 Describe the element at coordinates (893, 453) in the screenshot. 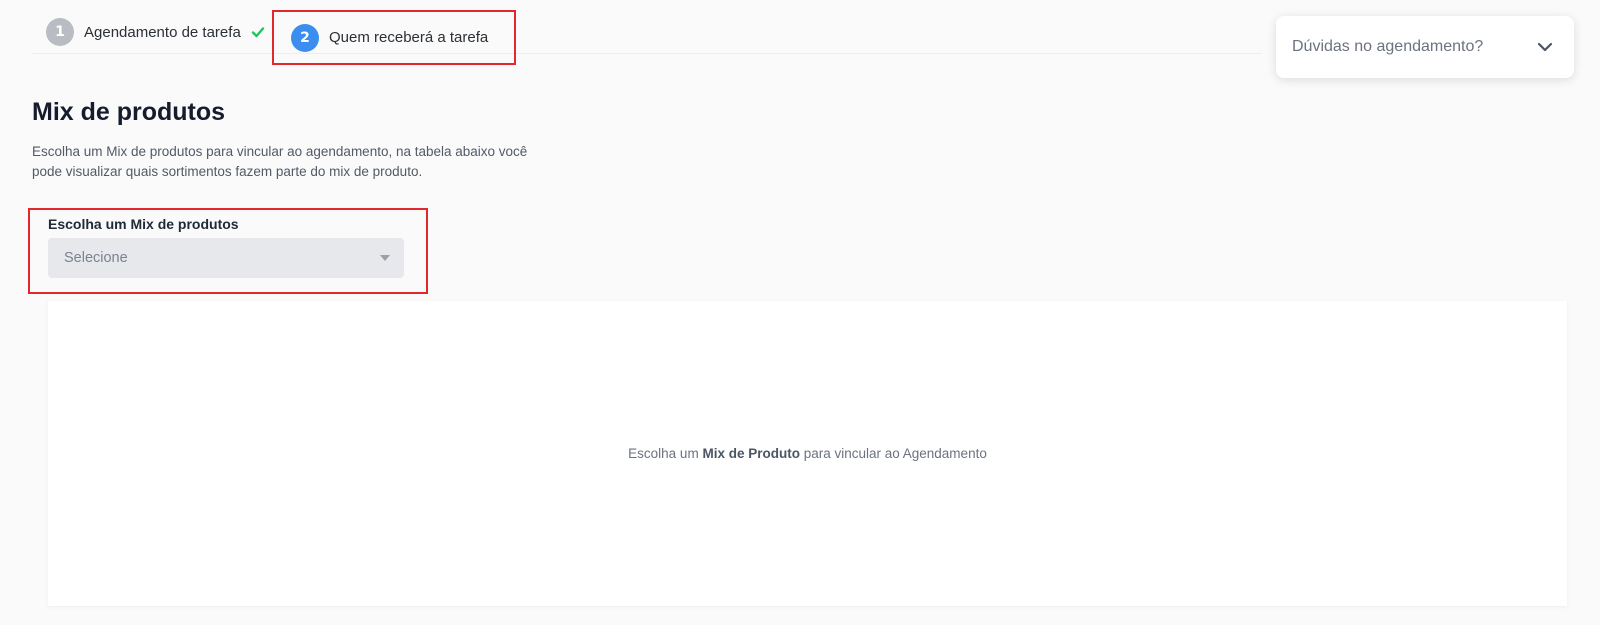

I see `empty-suffix: para vincular ao Agendamento` at that location.